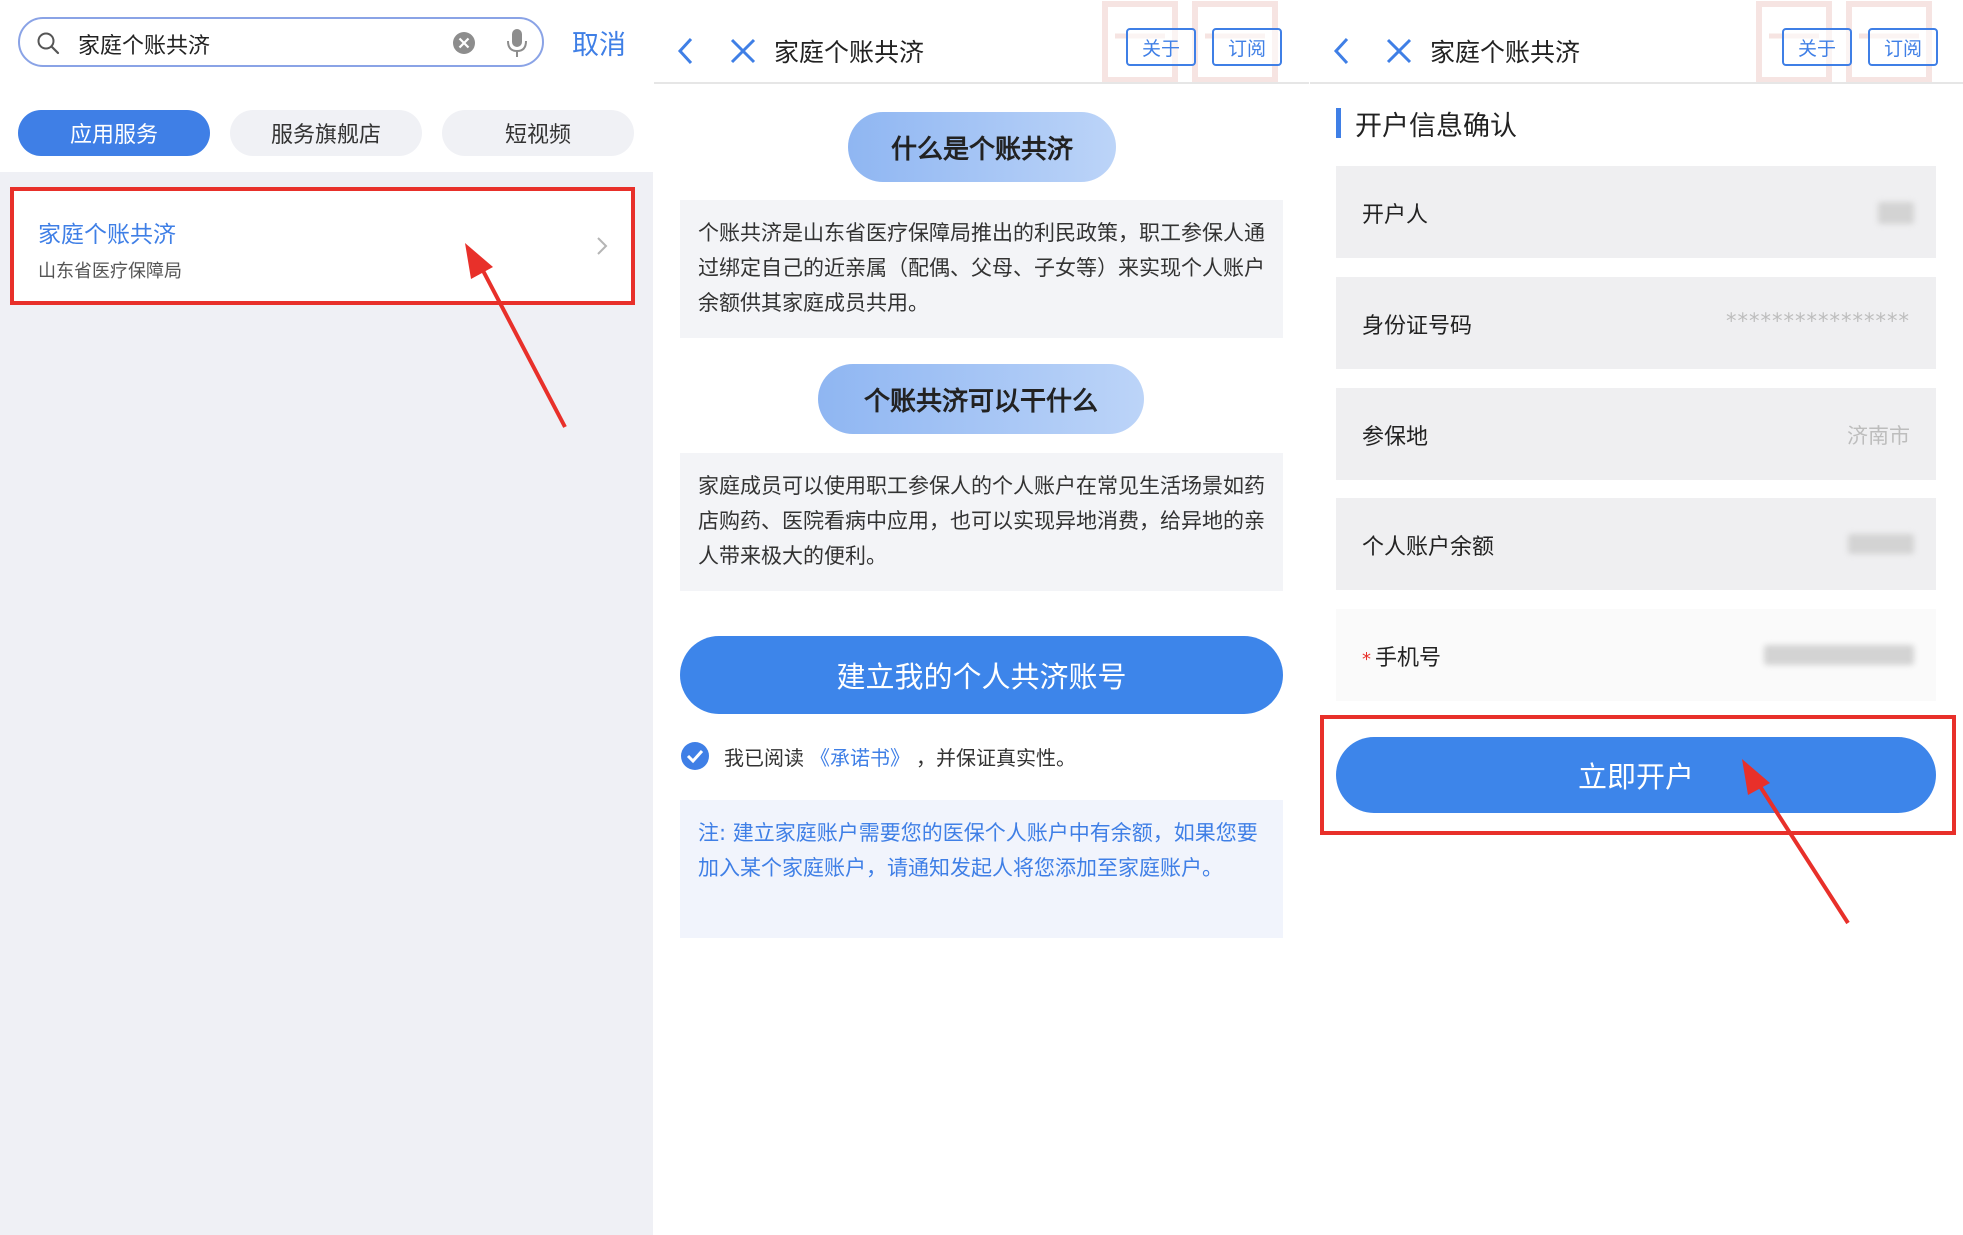 This screenshot has width=1963, height=1235. What do you see at coordinates (1417, 326) in the screenshot?
I see `field-label: 身份证号码` at bounding box center [1417, 326].